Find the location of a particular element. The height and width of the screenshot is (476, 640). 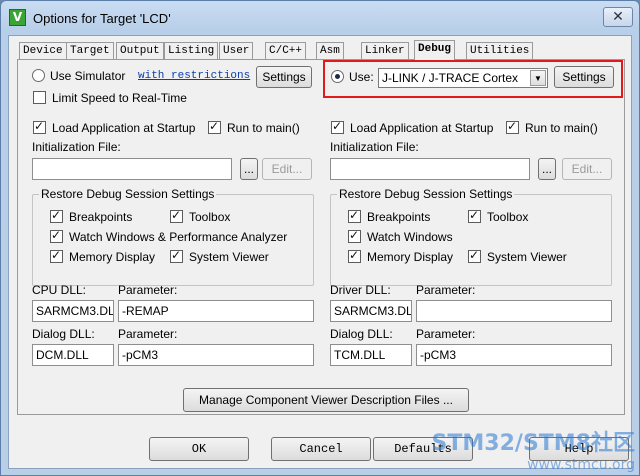

cpu-dll-input: SARMCM3.DLL is located at coordinates (73, 311).